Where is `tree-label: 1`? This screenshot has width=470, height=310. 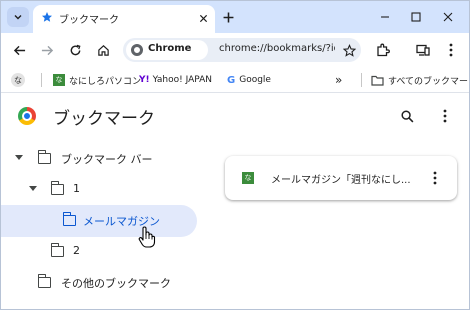
tree-label: 1 is located at coordinates (76, 188).